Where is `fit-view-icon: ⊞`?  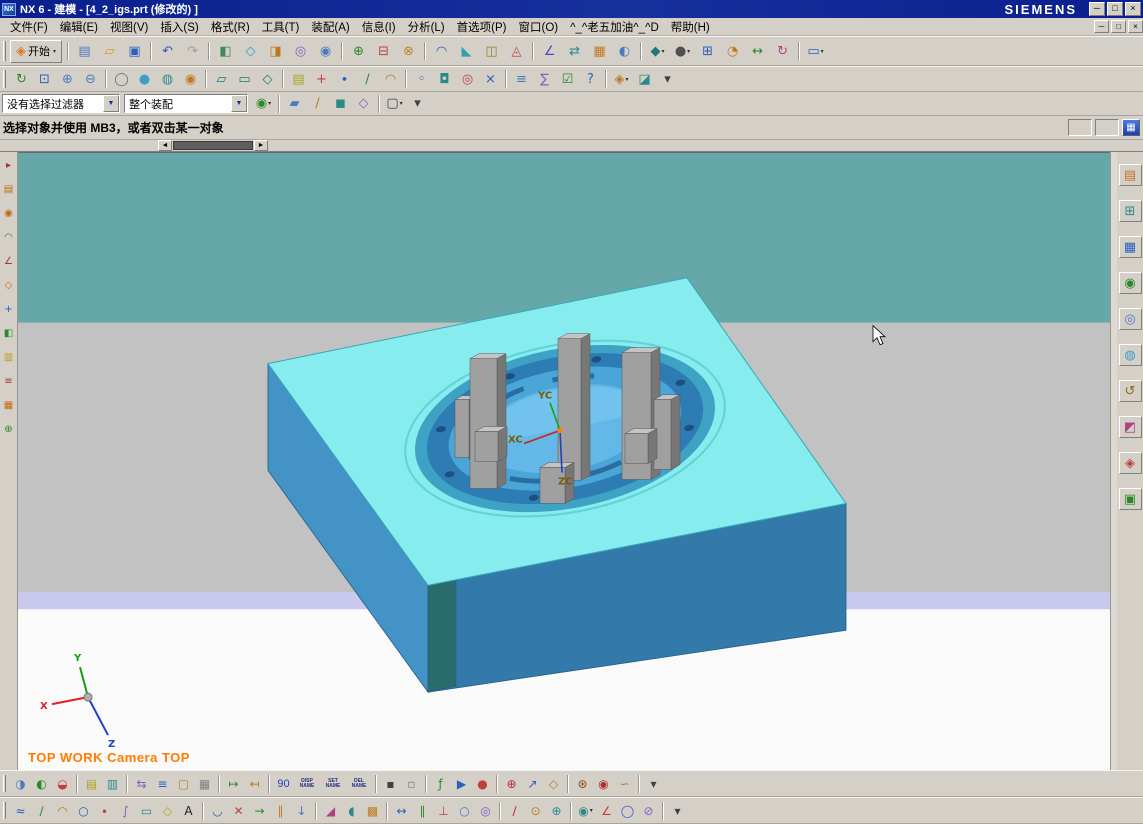
fit-view-icon: ⊞ is located at coordinates (707, 51).